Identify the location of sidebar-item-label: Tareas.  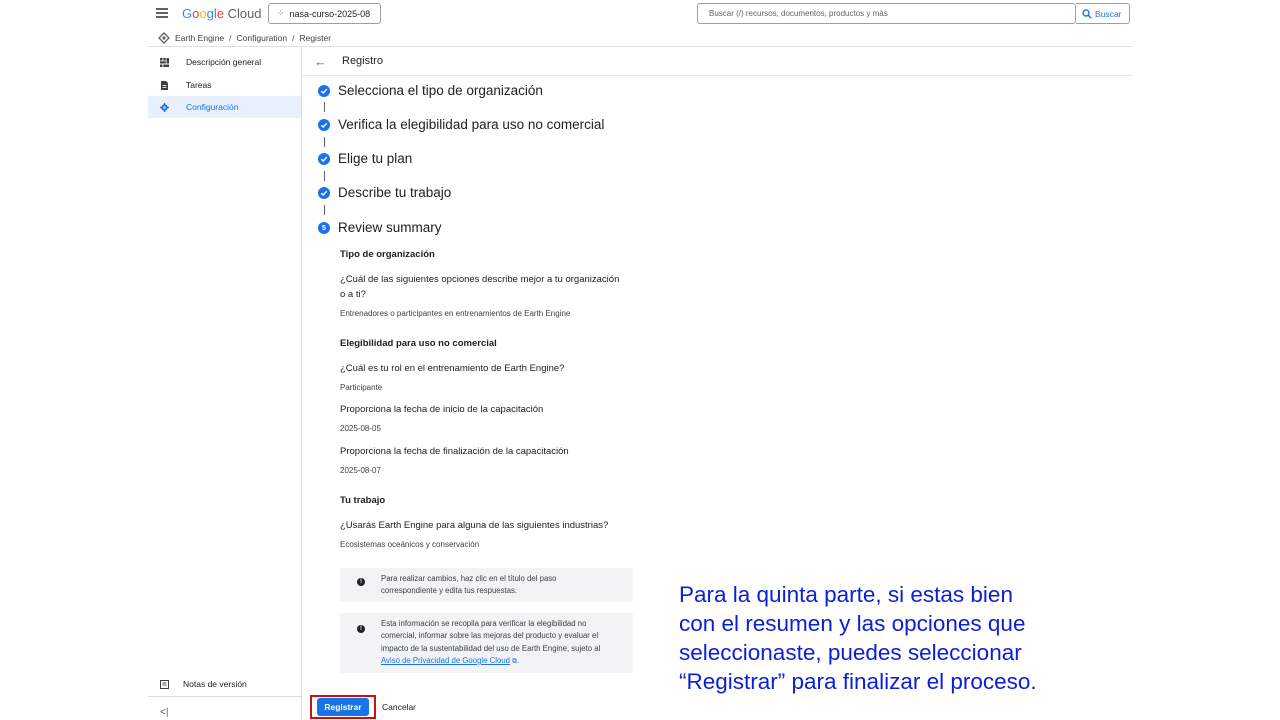
(199, 85).